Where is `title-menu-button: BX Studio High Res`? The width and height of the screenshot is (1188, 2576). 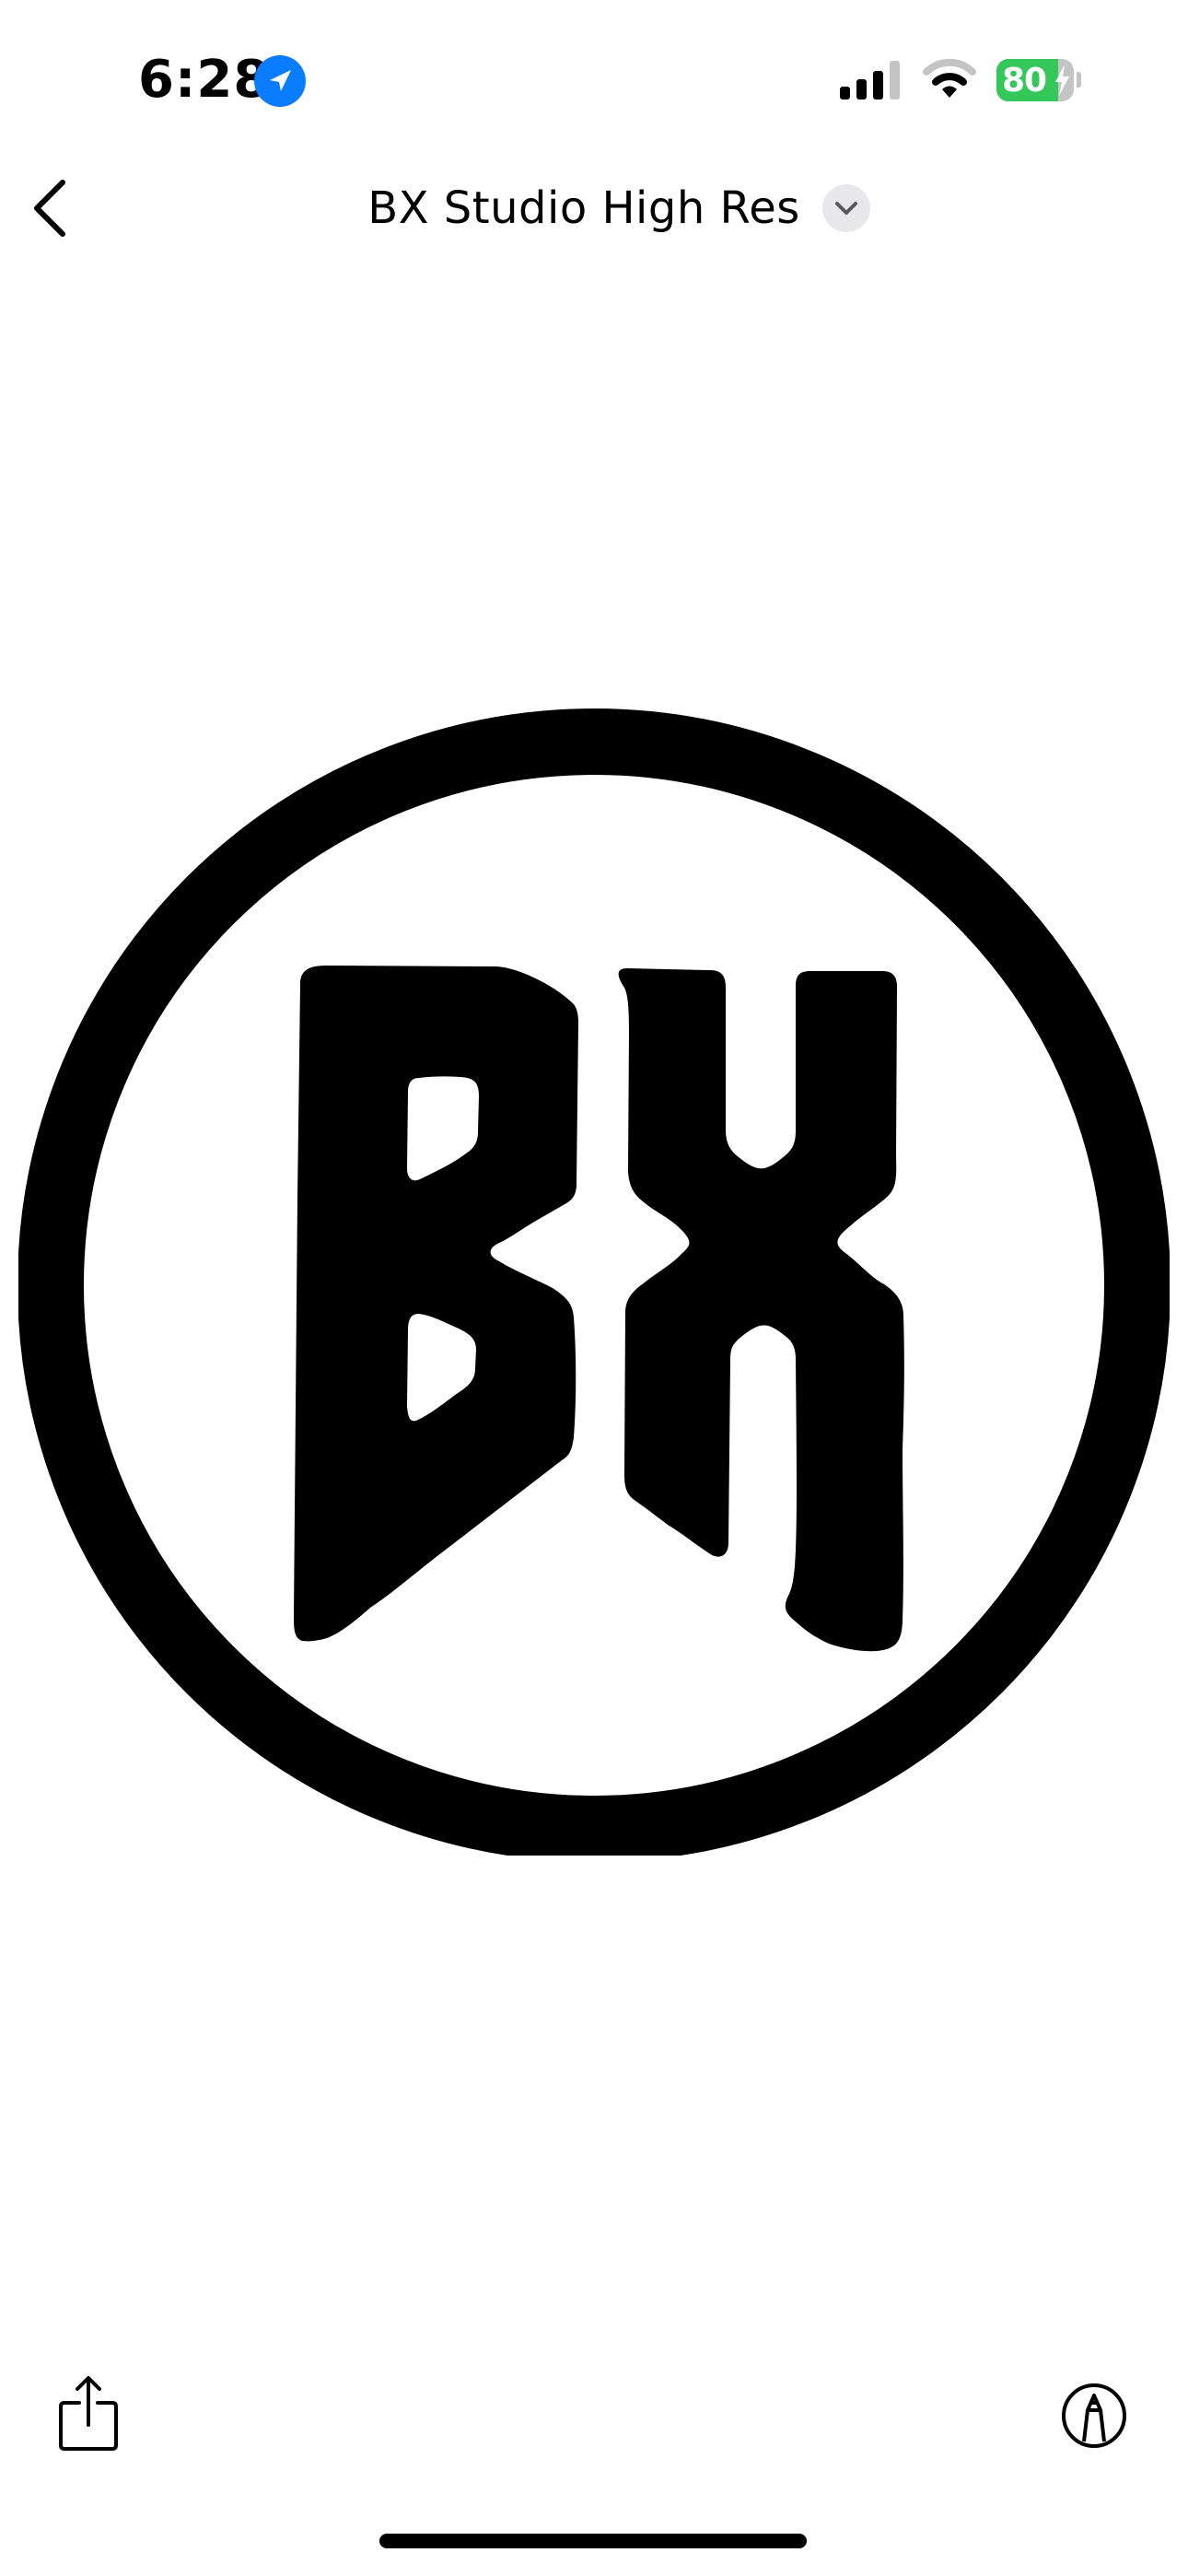 title-menu-button: BX Studio High Res is located at coordinates (618, 208).